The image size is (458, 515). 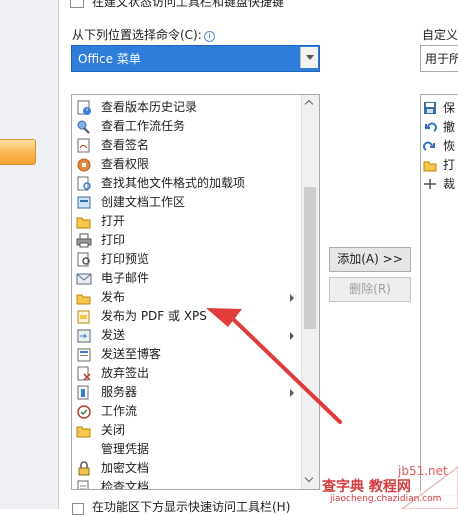 I want to click on annotation-arrow, so click(x=274, y=366).